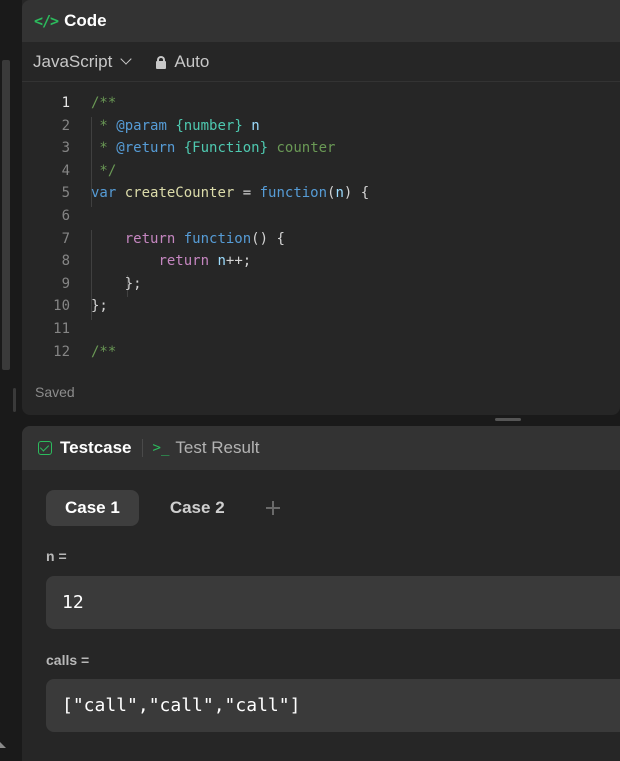 This screenshot has width=620, height=761. Describe the element at coordinates (179, 193) in the screenshot. I see `code-token: createCounter` at that location.